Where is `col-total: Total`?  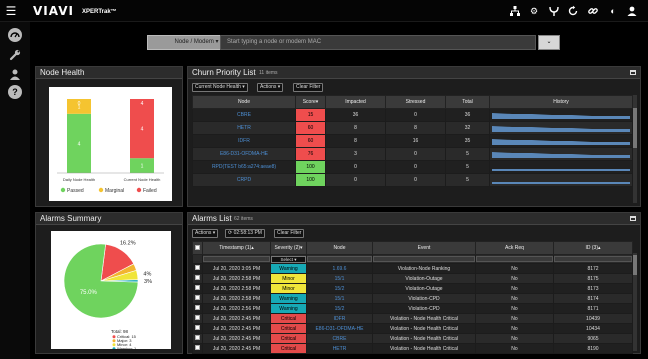 col-total: Total is located at coordinates (467, 102).